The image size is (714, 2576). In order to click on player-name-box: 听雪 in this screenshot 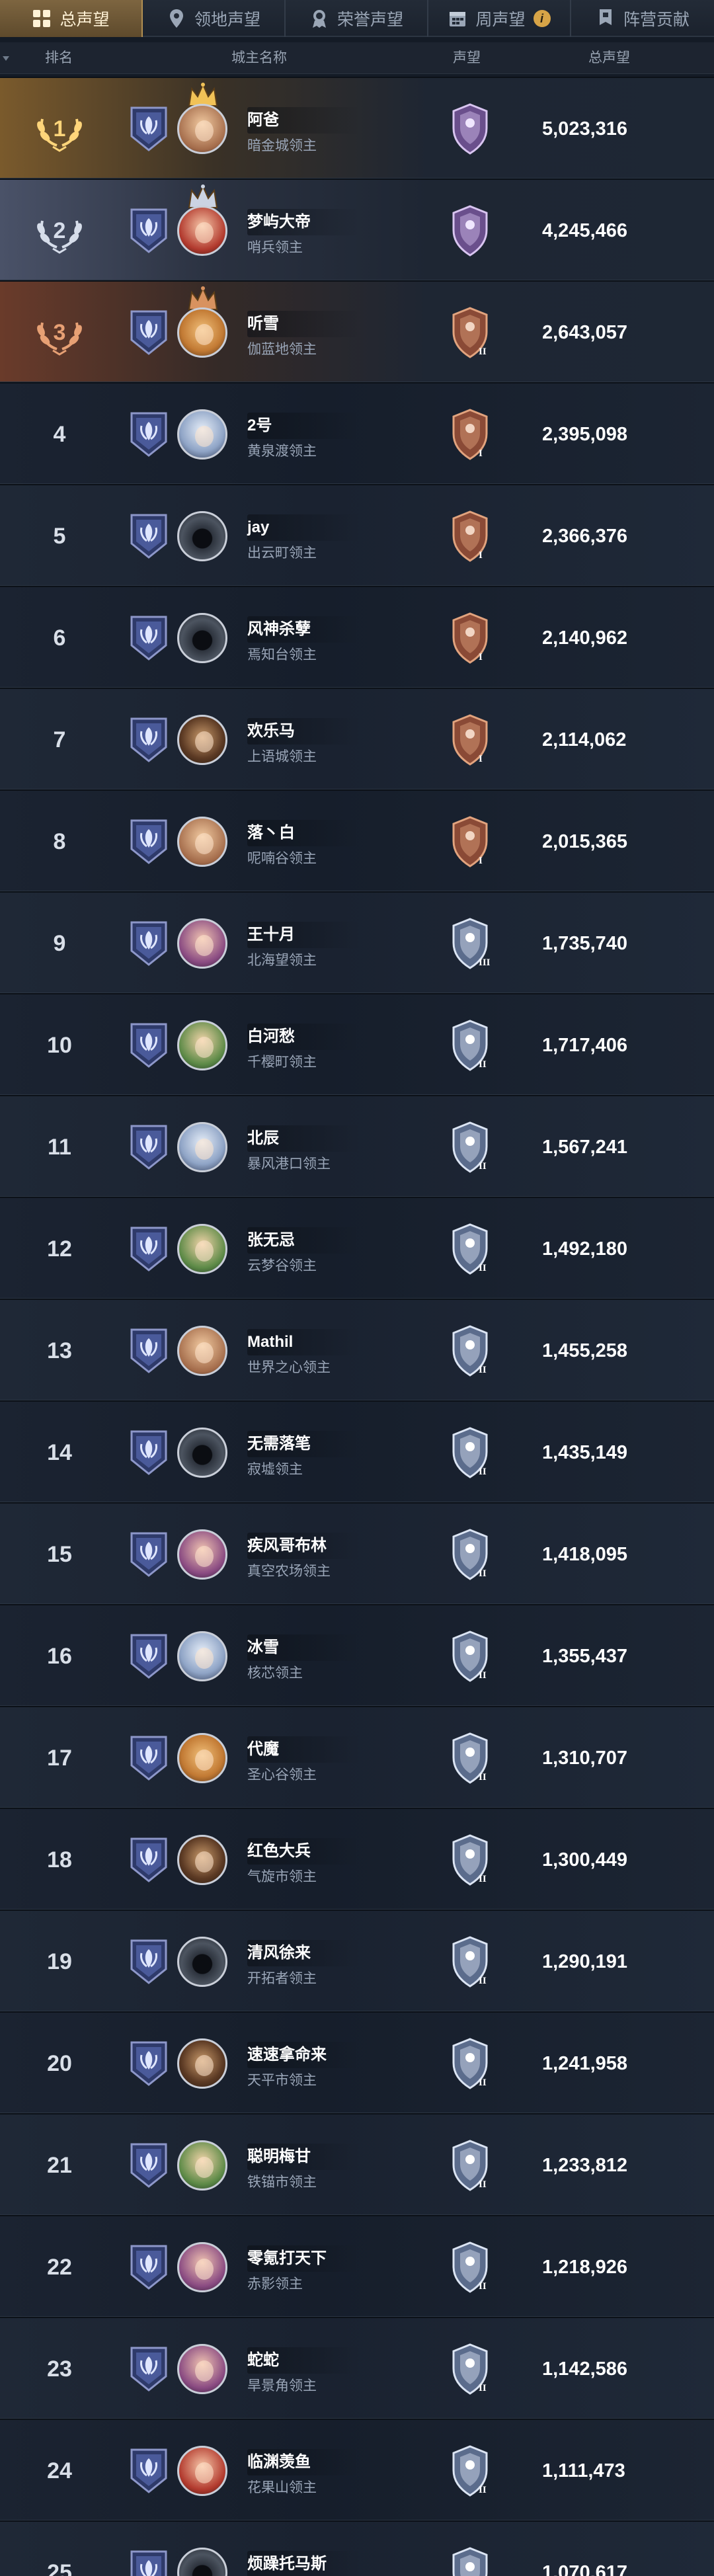, I will do `click(303, 324)`.